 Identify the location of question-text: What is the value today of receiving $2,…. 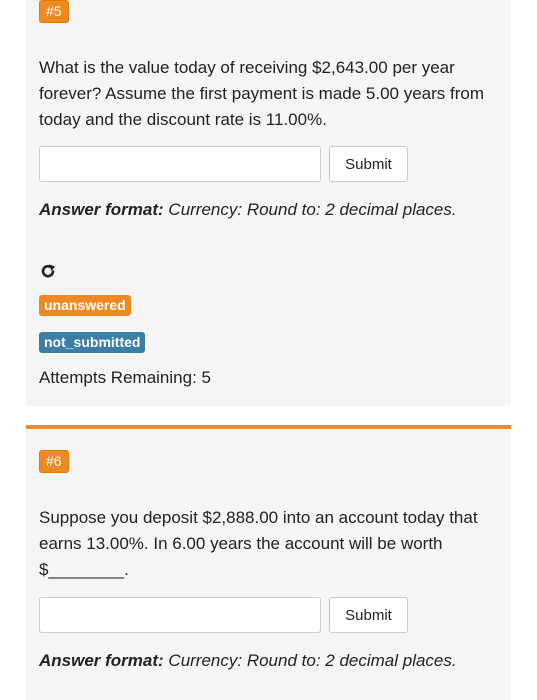
(262, 93).